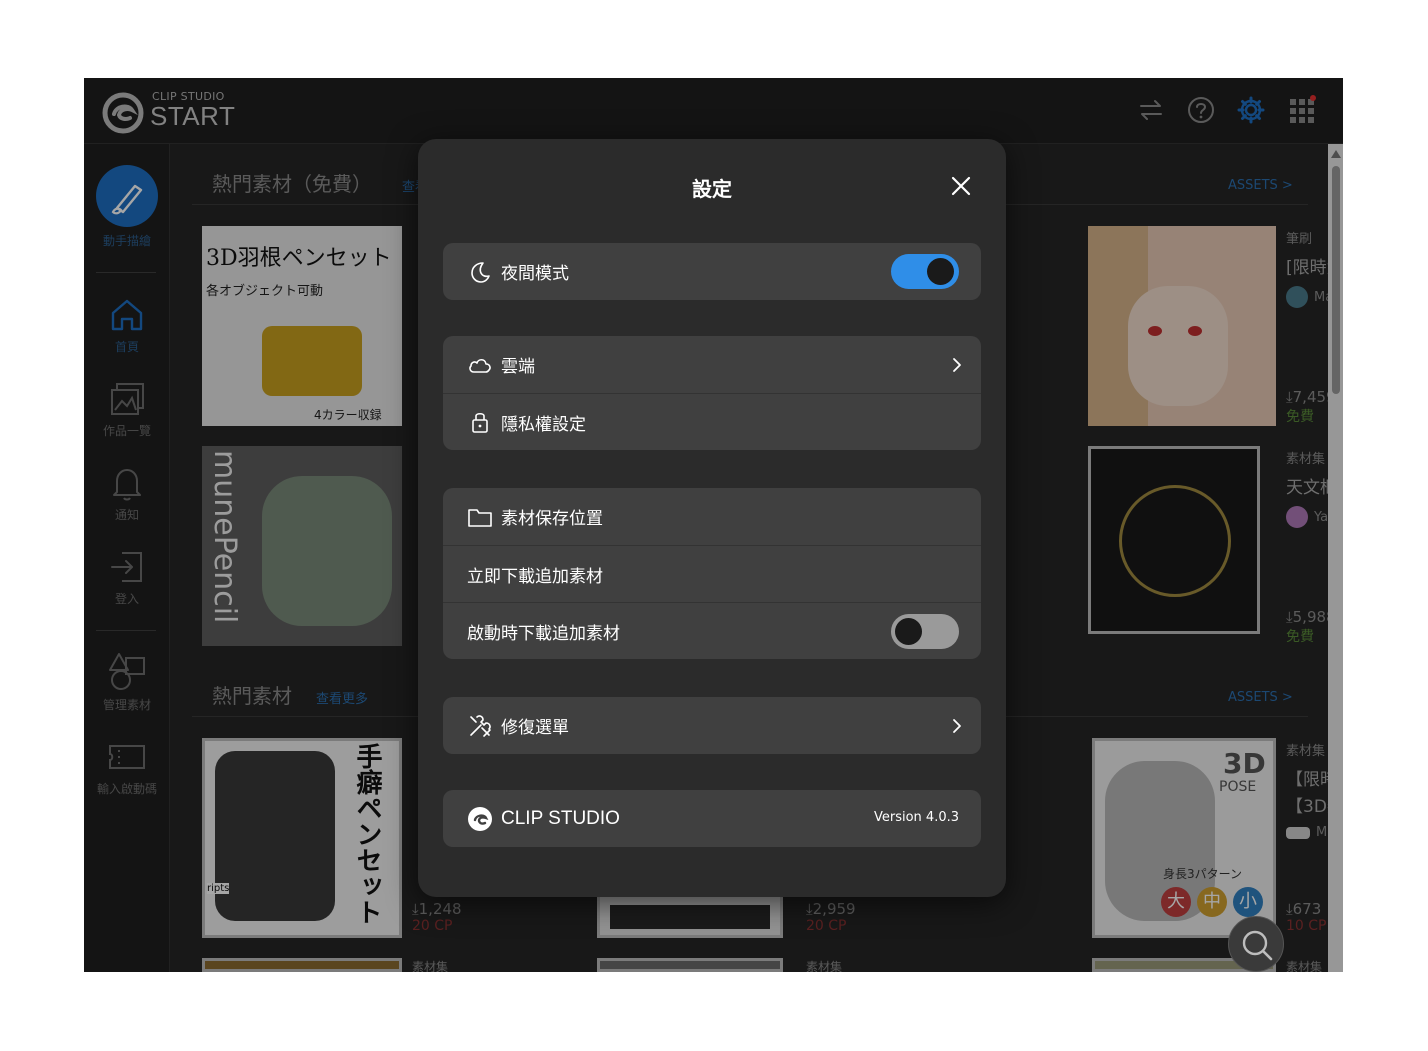 This screenshot has height=1051, width=1428. I want to click on cloud-row: 雲端, so click(712, 364).